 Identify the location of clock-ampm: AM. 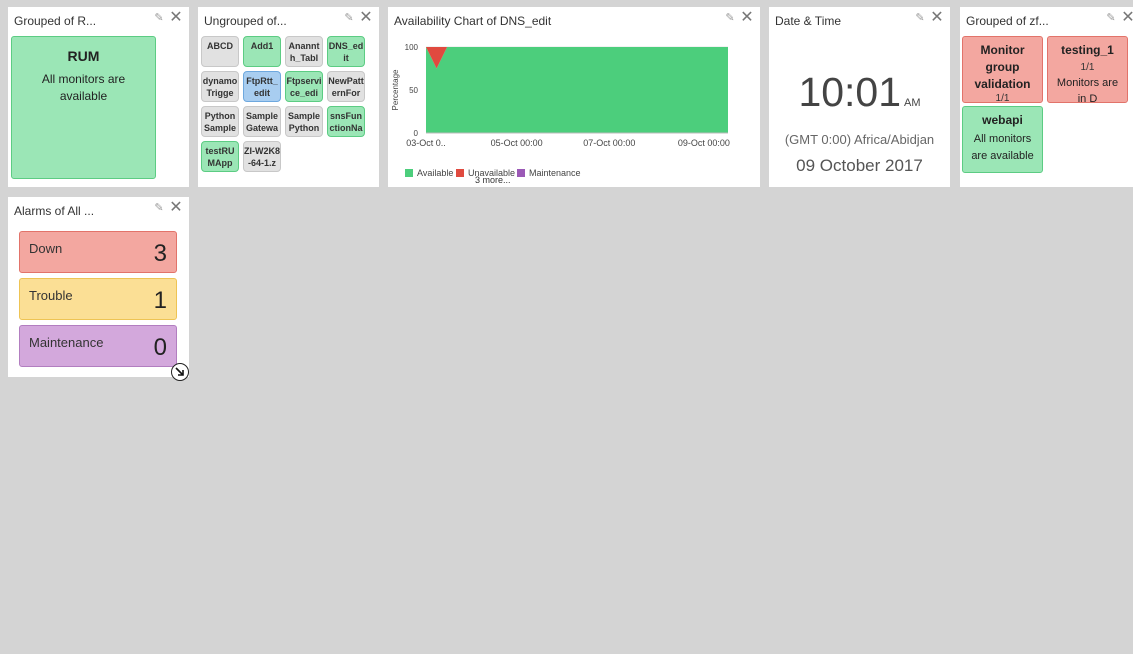
(912, 103).